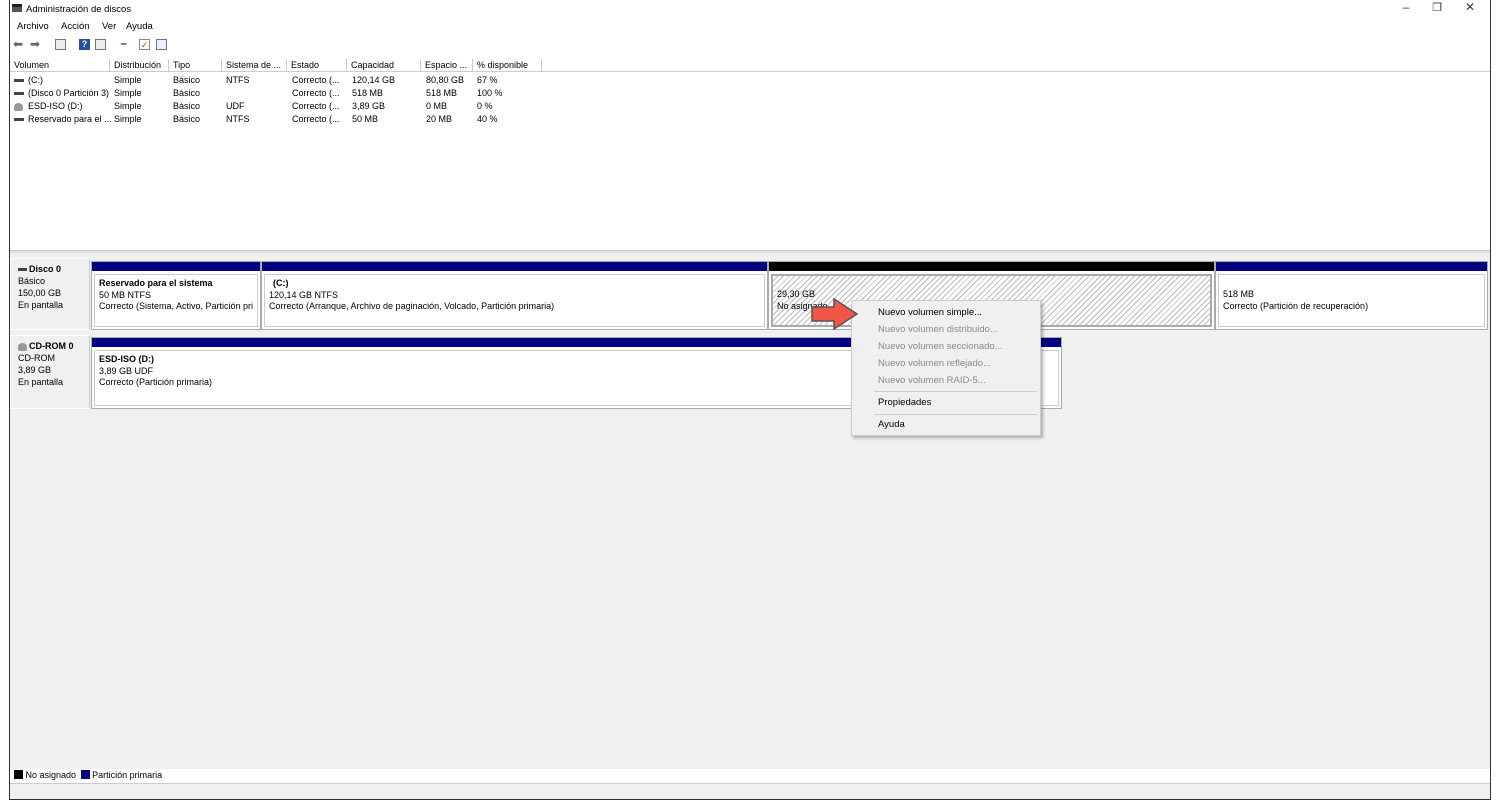 The height and width of the screenshot is (801, 1500). I want to click on properties-icon, so click(161, 44).